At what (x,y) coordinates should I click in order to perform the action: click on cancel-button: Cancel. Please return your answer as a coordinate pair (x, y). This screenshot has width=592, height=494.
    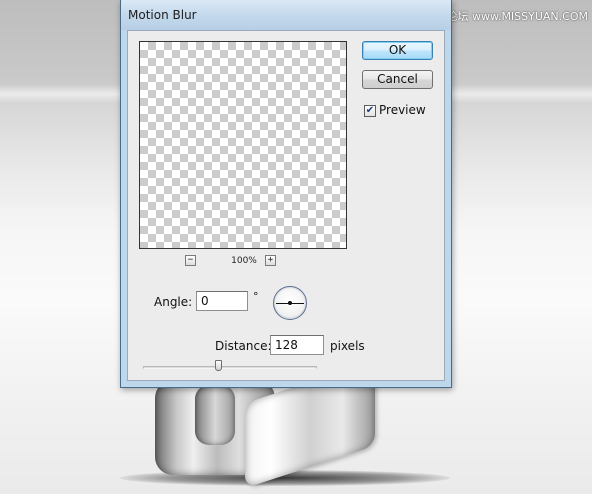
    Looking at the image, I should click on (397, 79).